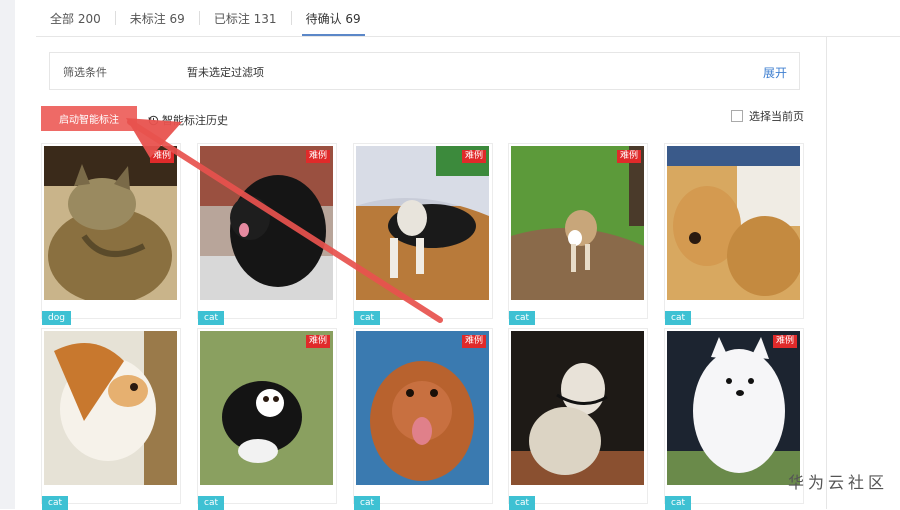 The height and width of the screenshot is (510, 900). Describe the element at coordinates (776, 116) in the screenshot. I see `select-page-label: 选择当前页` at that location.